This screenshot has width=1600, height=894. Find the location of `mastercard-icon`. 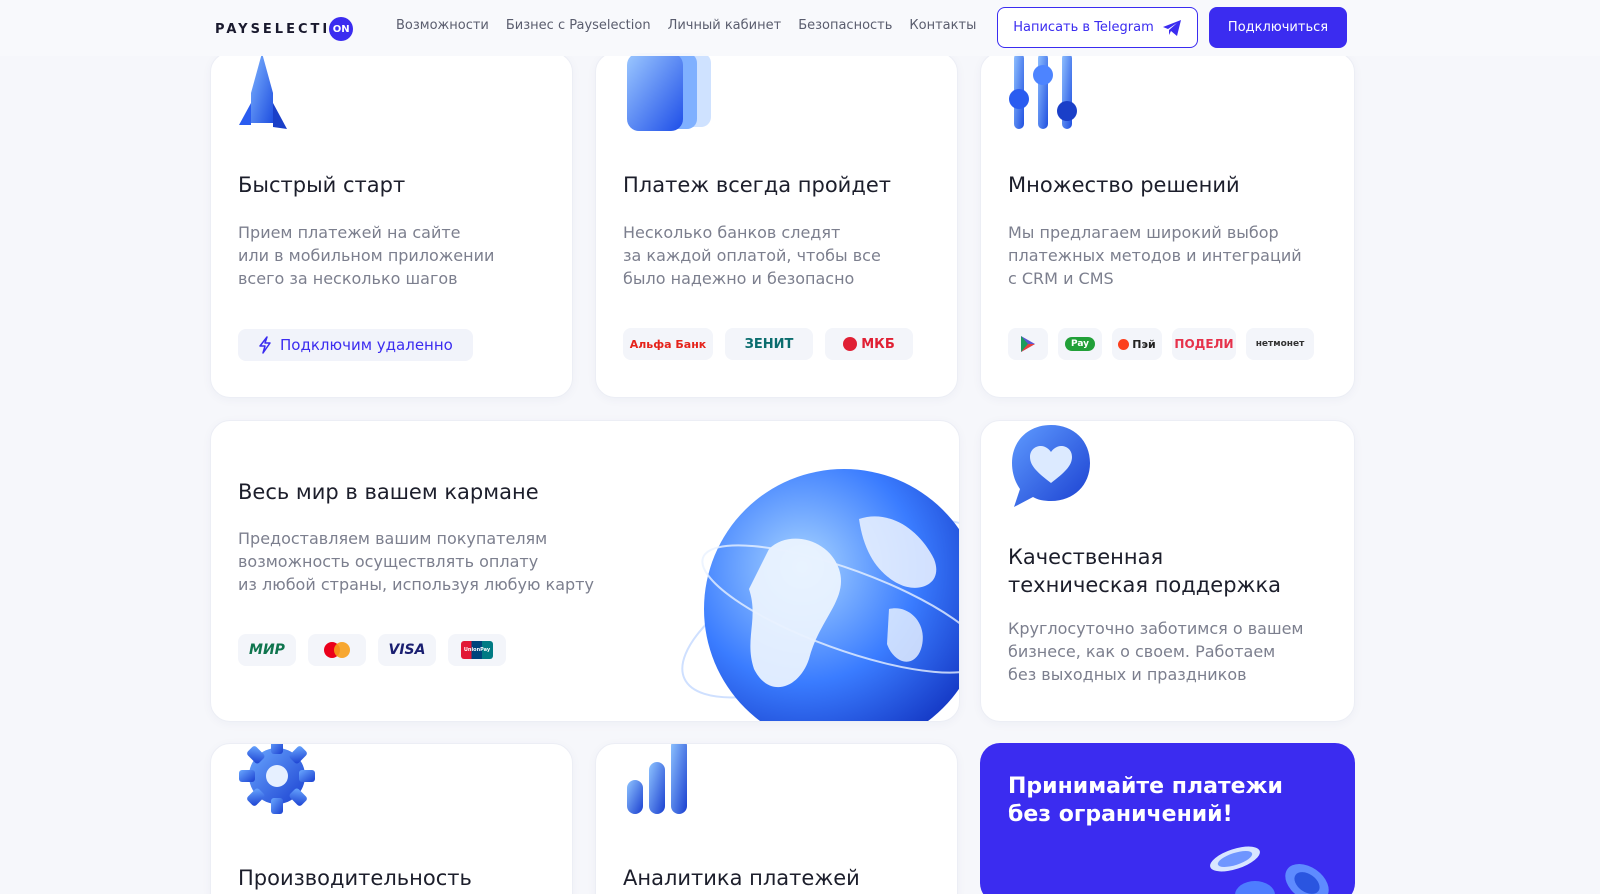

mastercard-icon is located at coordinates (337, 650).